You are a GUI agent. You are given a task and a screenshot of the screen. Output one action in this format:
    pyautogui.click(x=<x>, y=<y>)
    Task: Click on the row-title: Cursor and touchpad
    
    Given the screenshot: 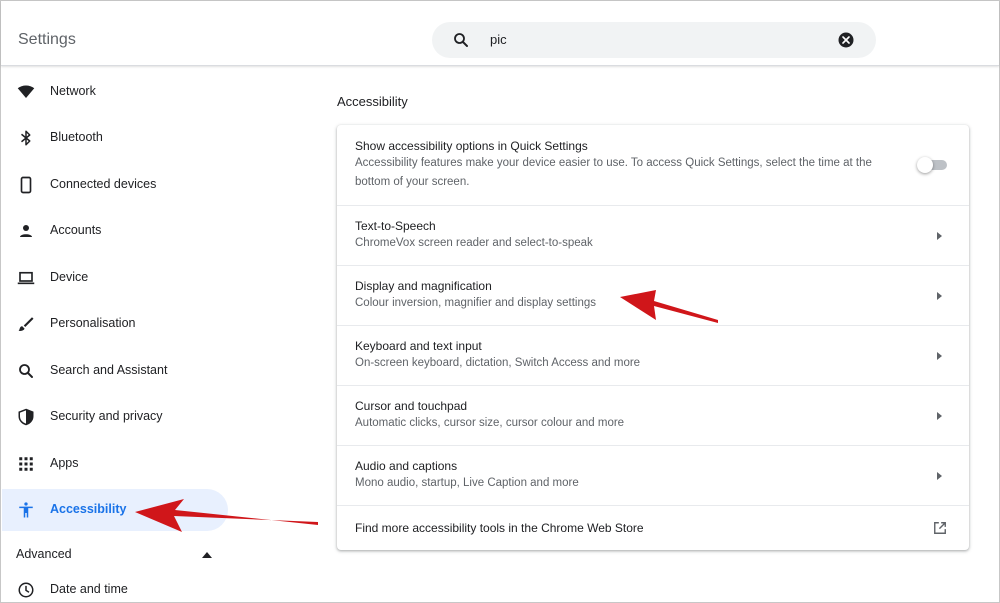 What is the action you would take?
    pyautogui.click(x=411, y=406)
    